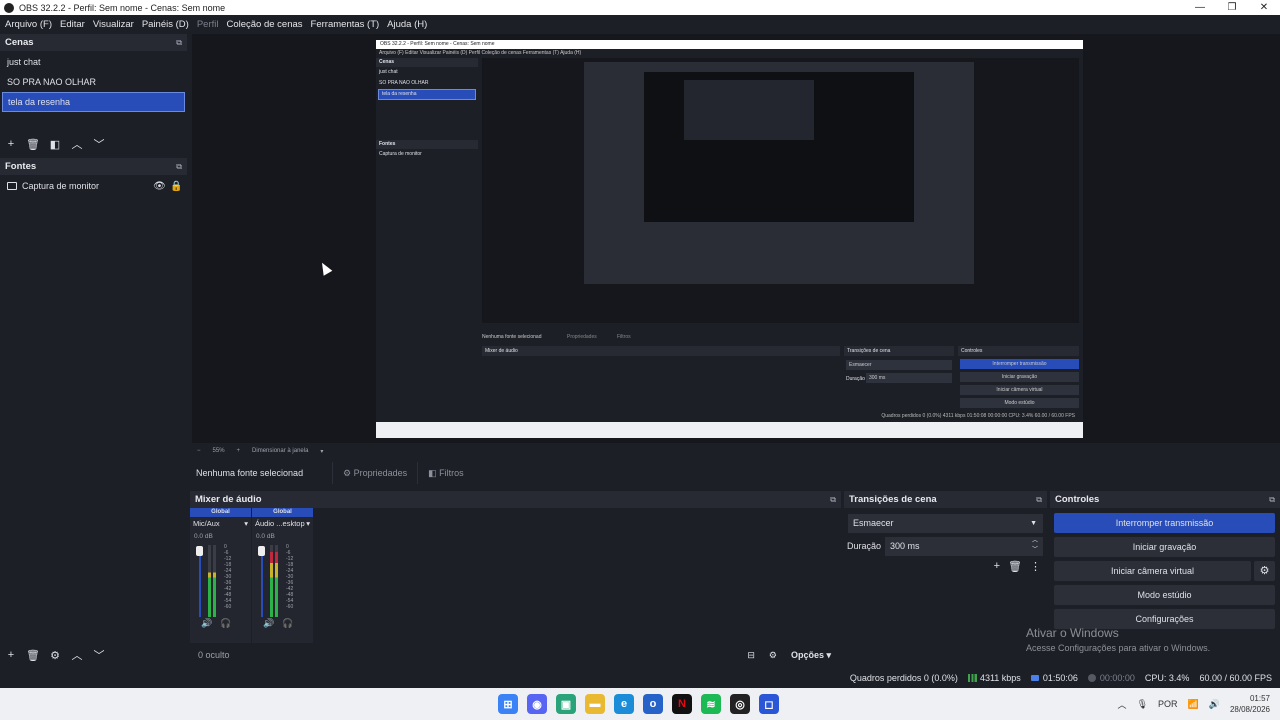 The width and height of the screenshot is (1280, 720). Describe the element at coordinates (682, 704) in the screenshot. I see `netflix-icon: N` at that location.